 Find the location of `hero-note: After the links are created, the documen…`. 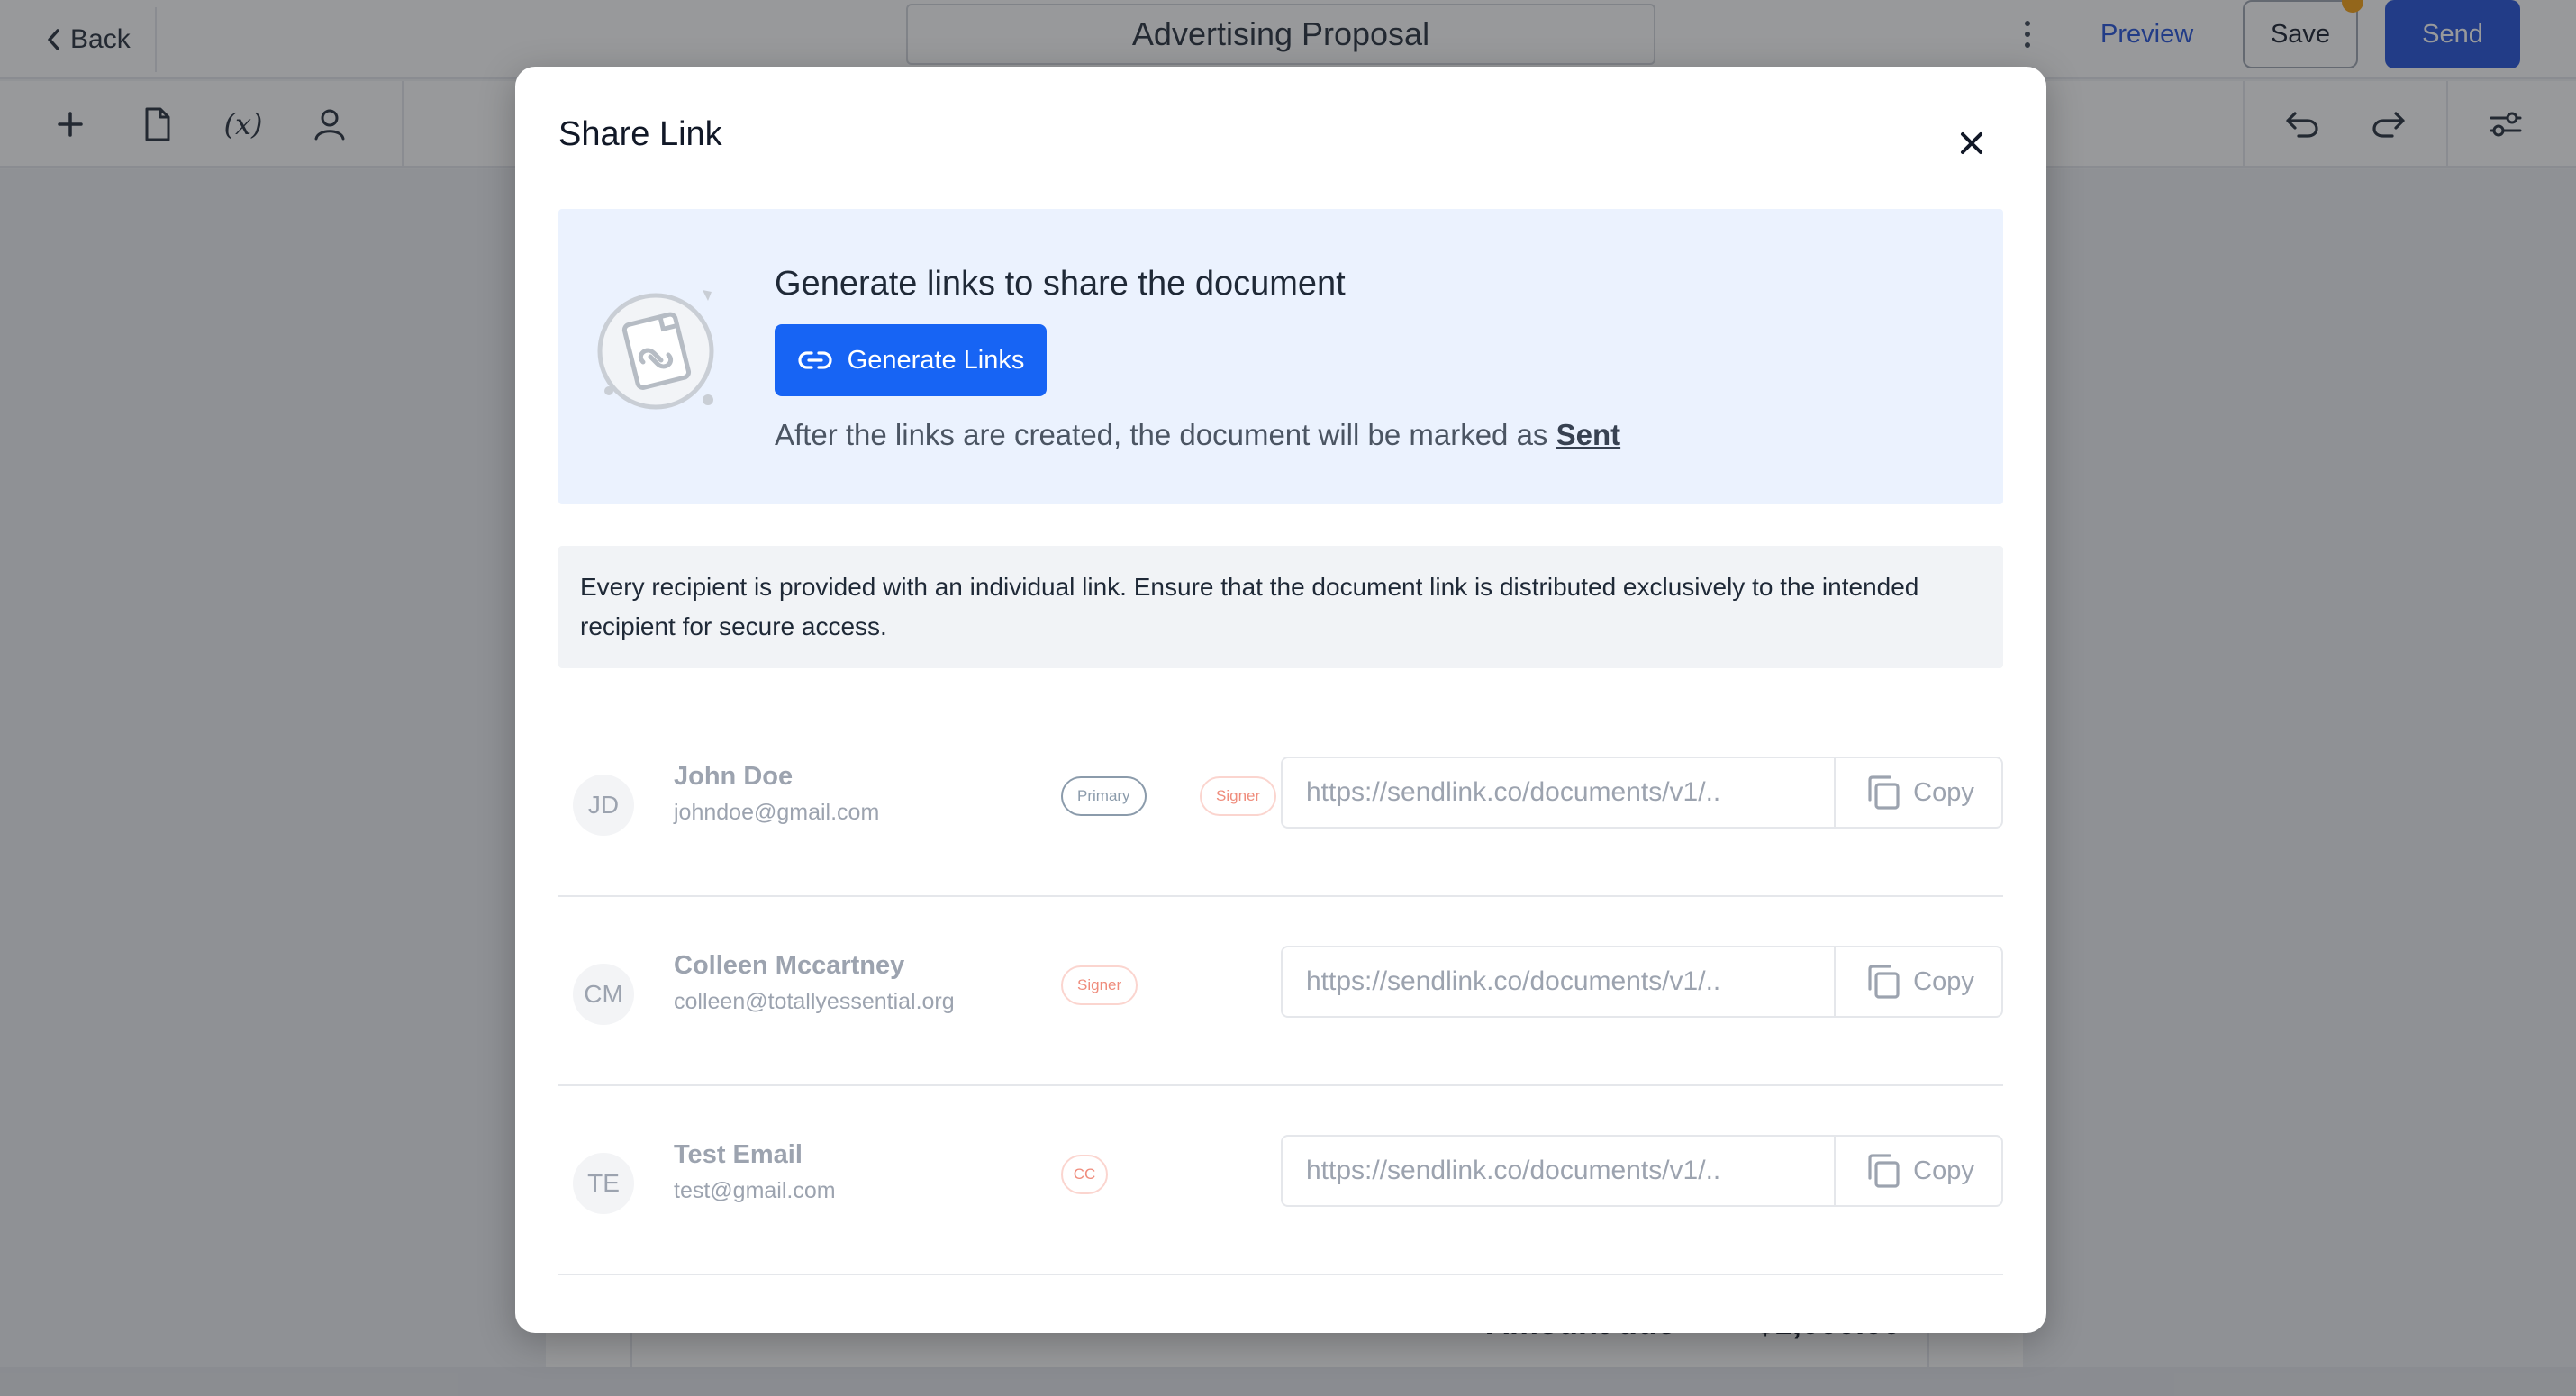

hero-note: After the links are created, the documen… is located at coordinates (1197, 435).